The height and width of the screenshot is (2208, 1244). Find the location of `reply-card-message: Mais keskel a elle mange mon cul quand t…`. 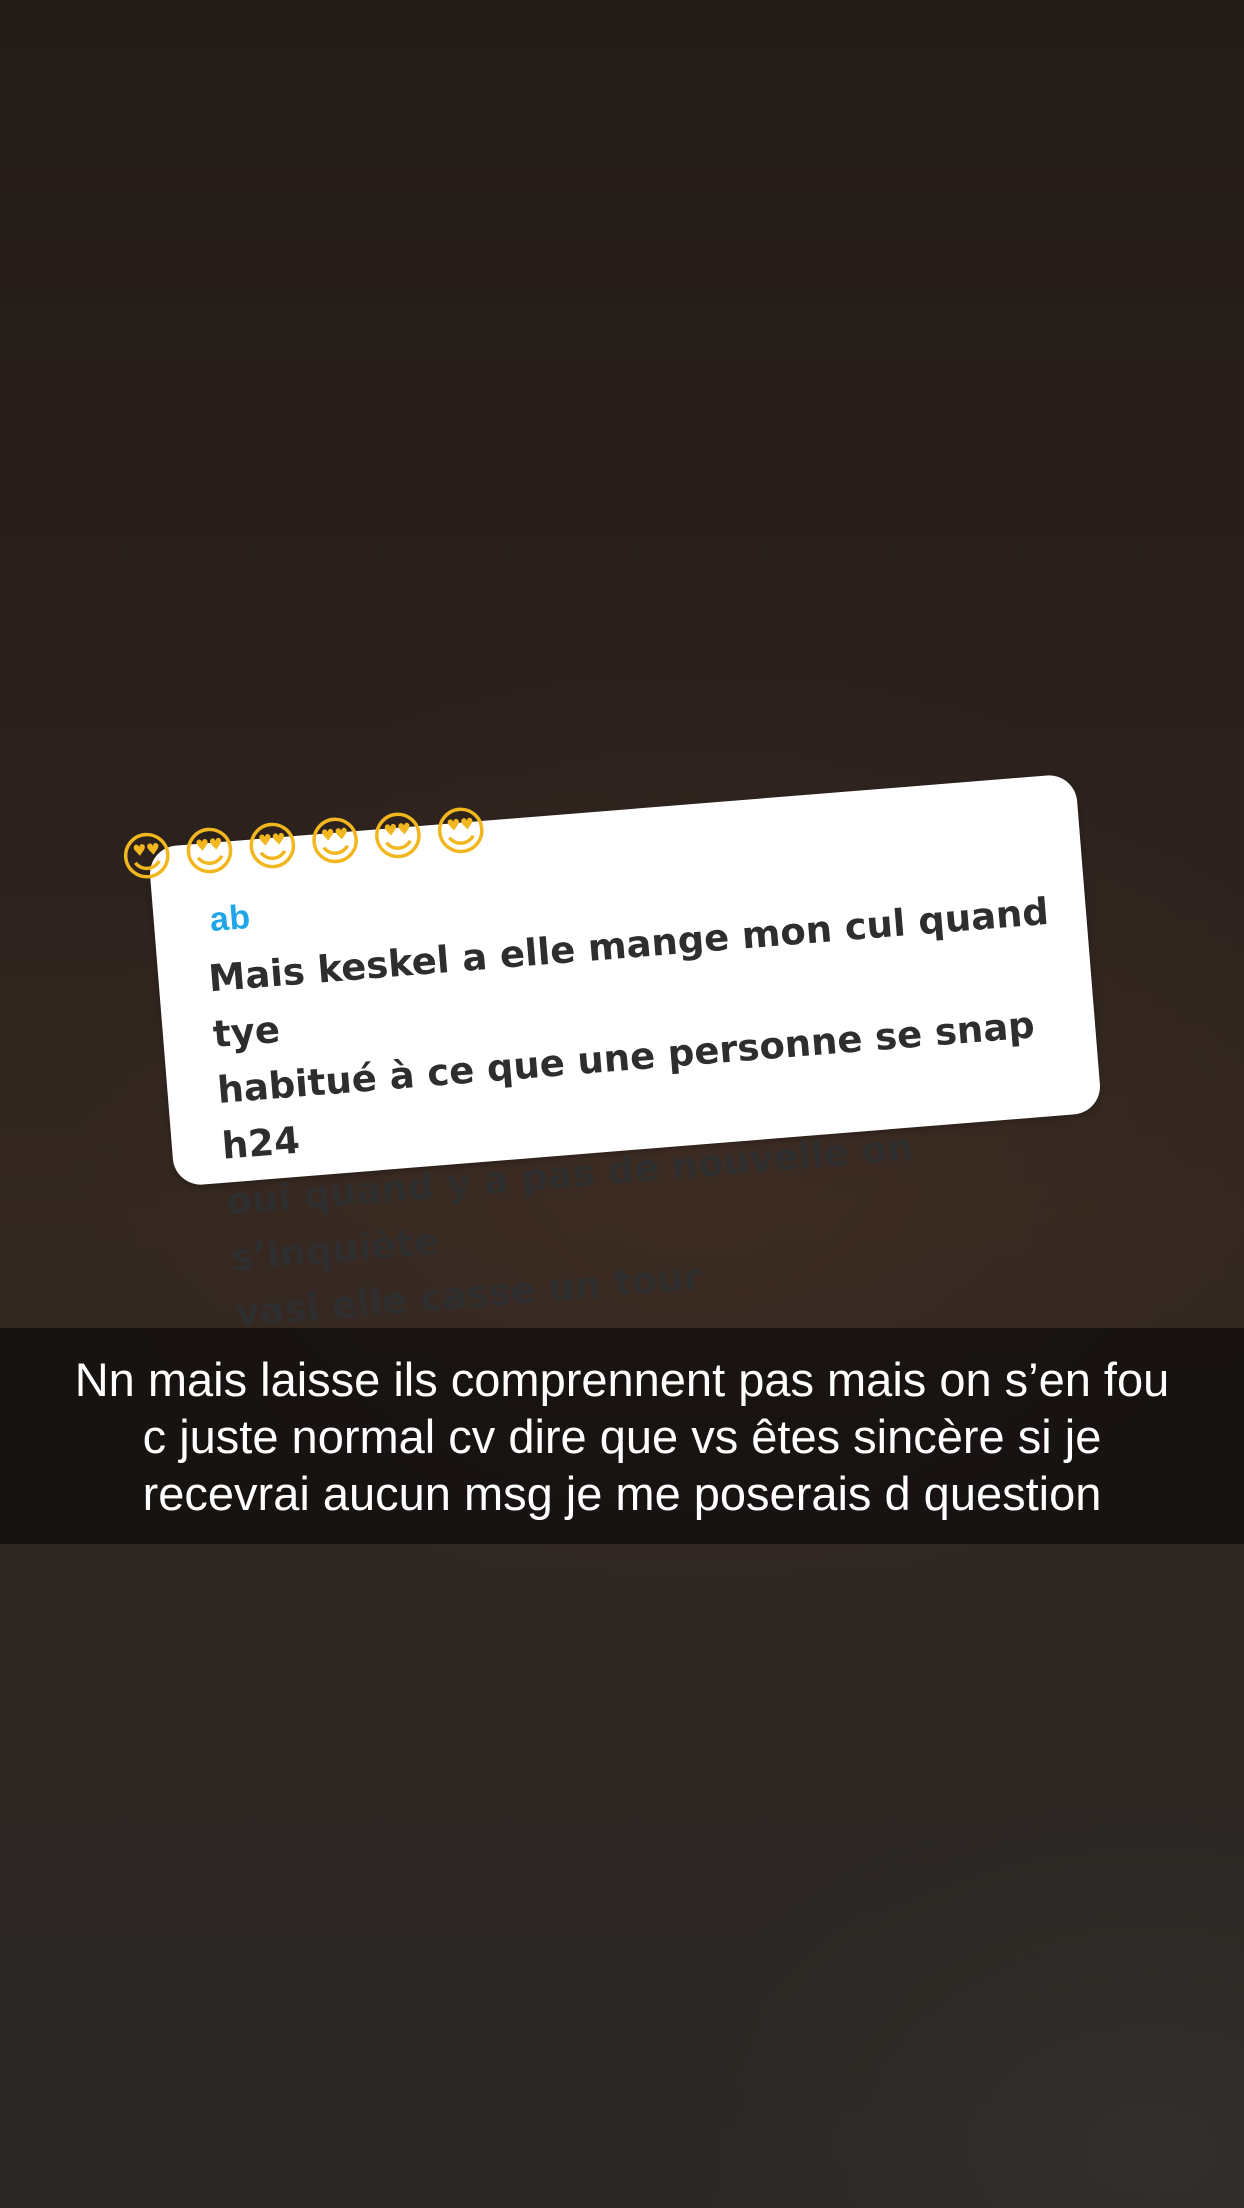

reply-card-message: Mais keskel a elle mange mon cul quand t… is located at coordinates (628, 1112).